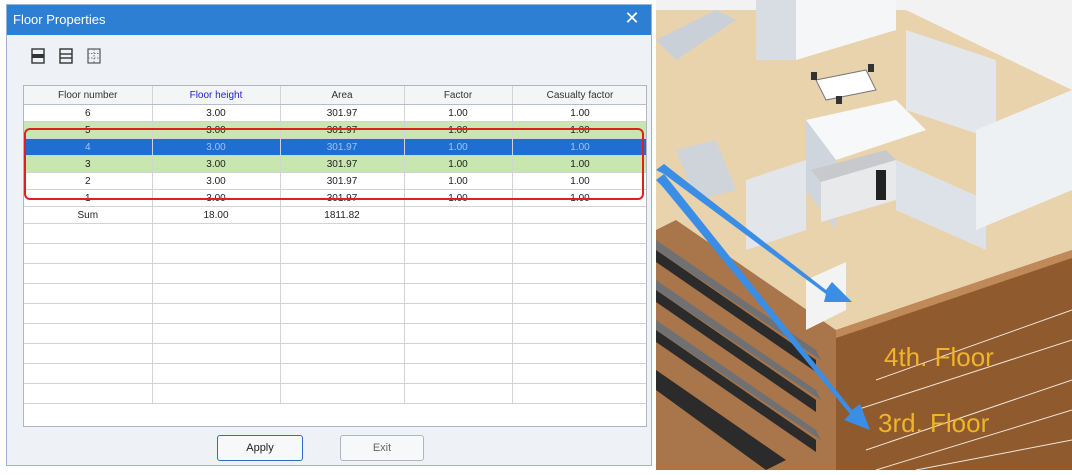 Image resolution: width=1072 pixels, height=475 pixels. I want to click on close-button: ✕, so click(632, 19).